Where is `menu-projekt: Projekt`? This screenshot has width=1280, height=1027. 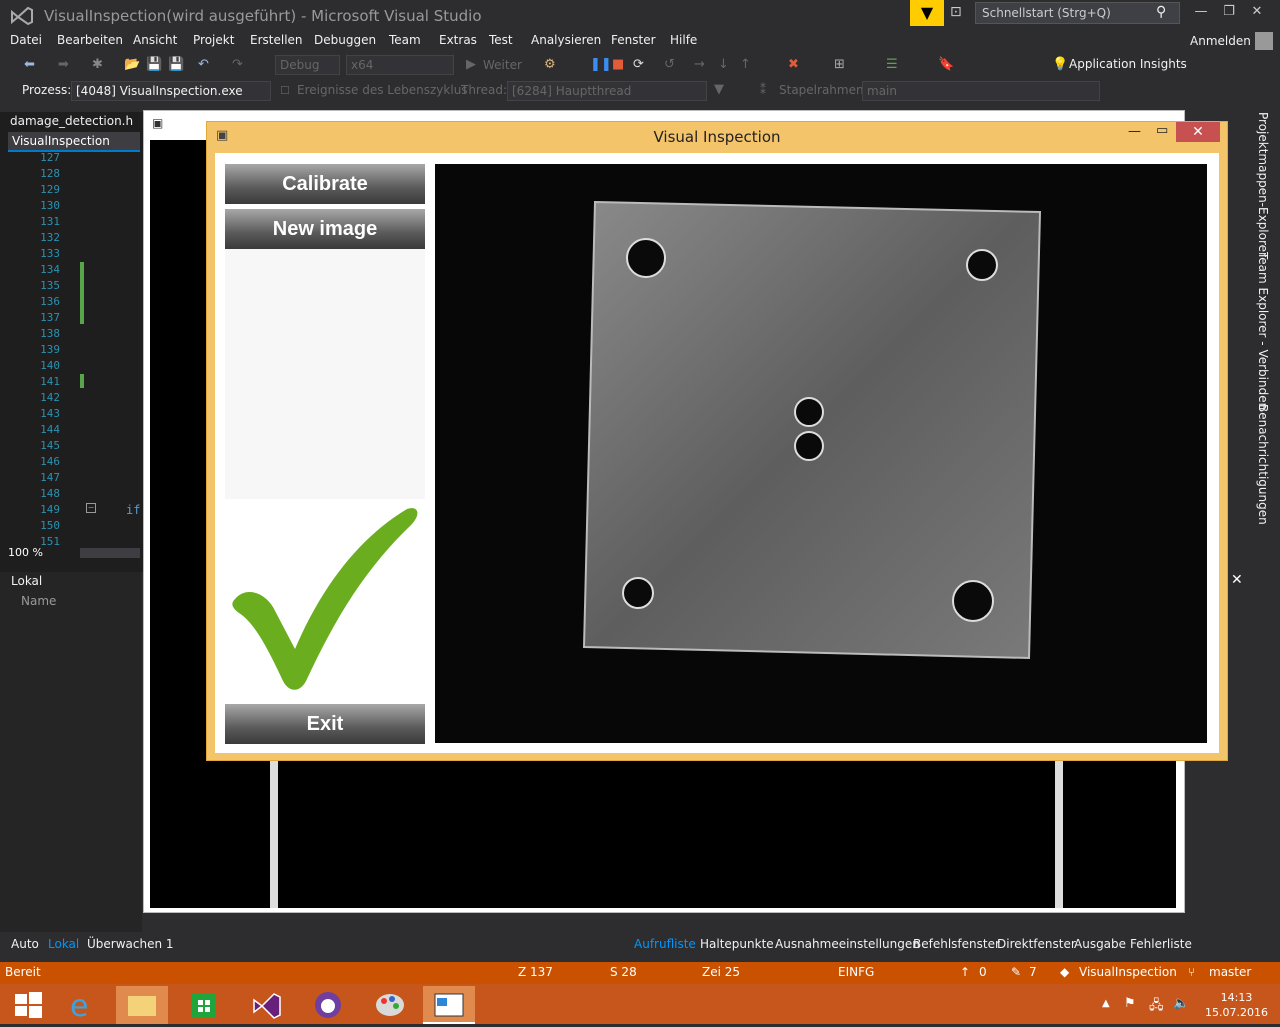 menu-projekt: Projekt is located at coordinates (213, 40).